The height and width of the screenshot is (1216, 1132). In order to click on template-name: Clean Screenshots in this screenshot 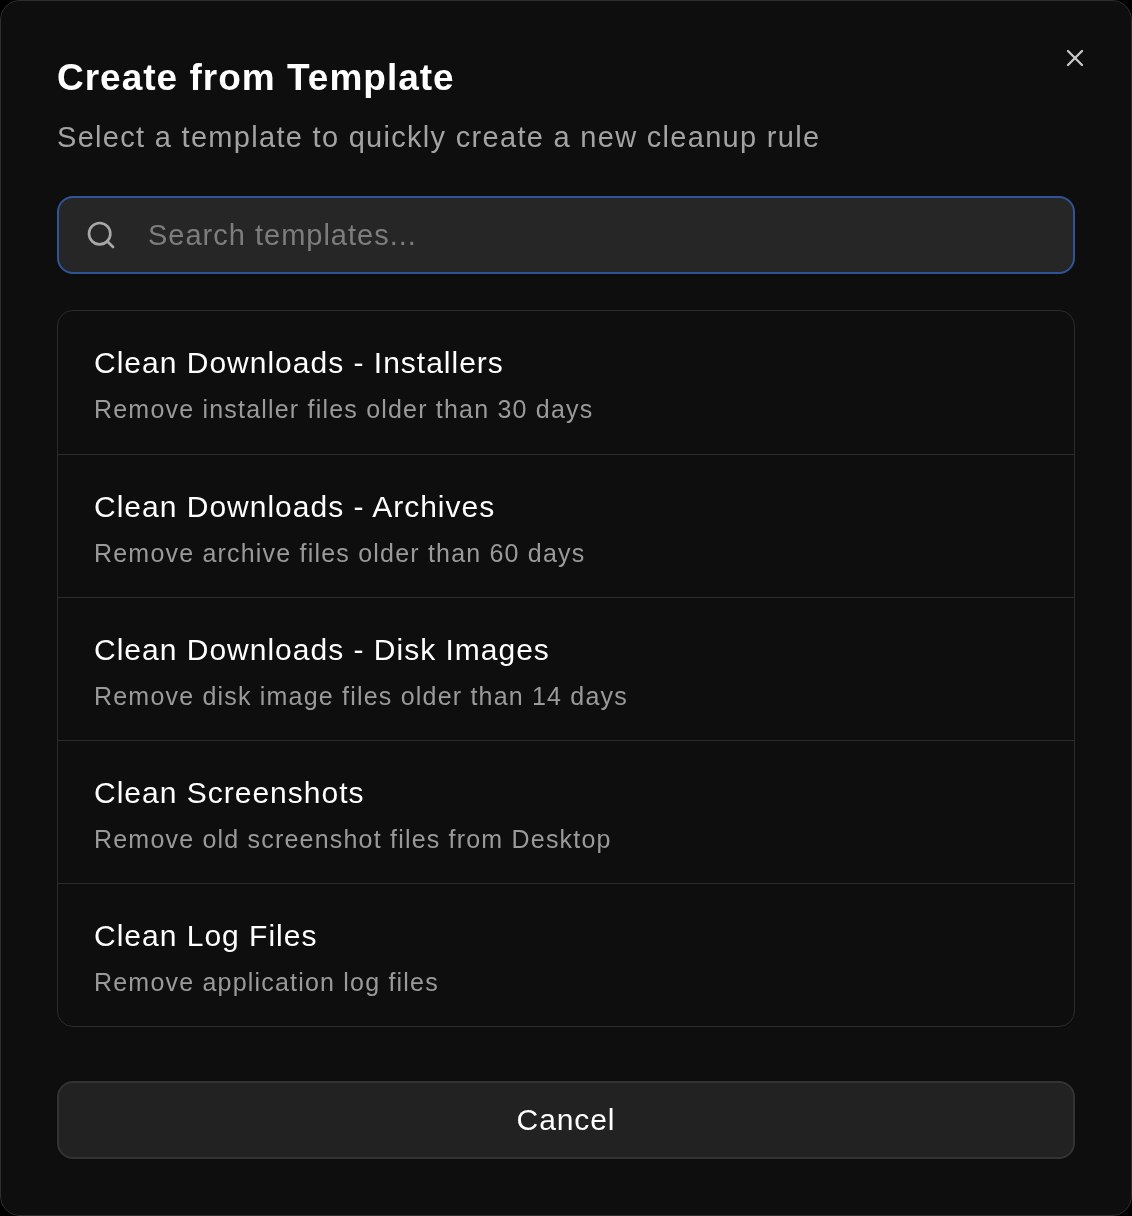, I will do `click(229, 793)`.